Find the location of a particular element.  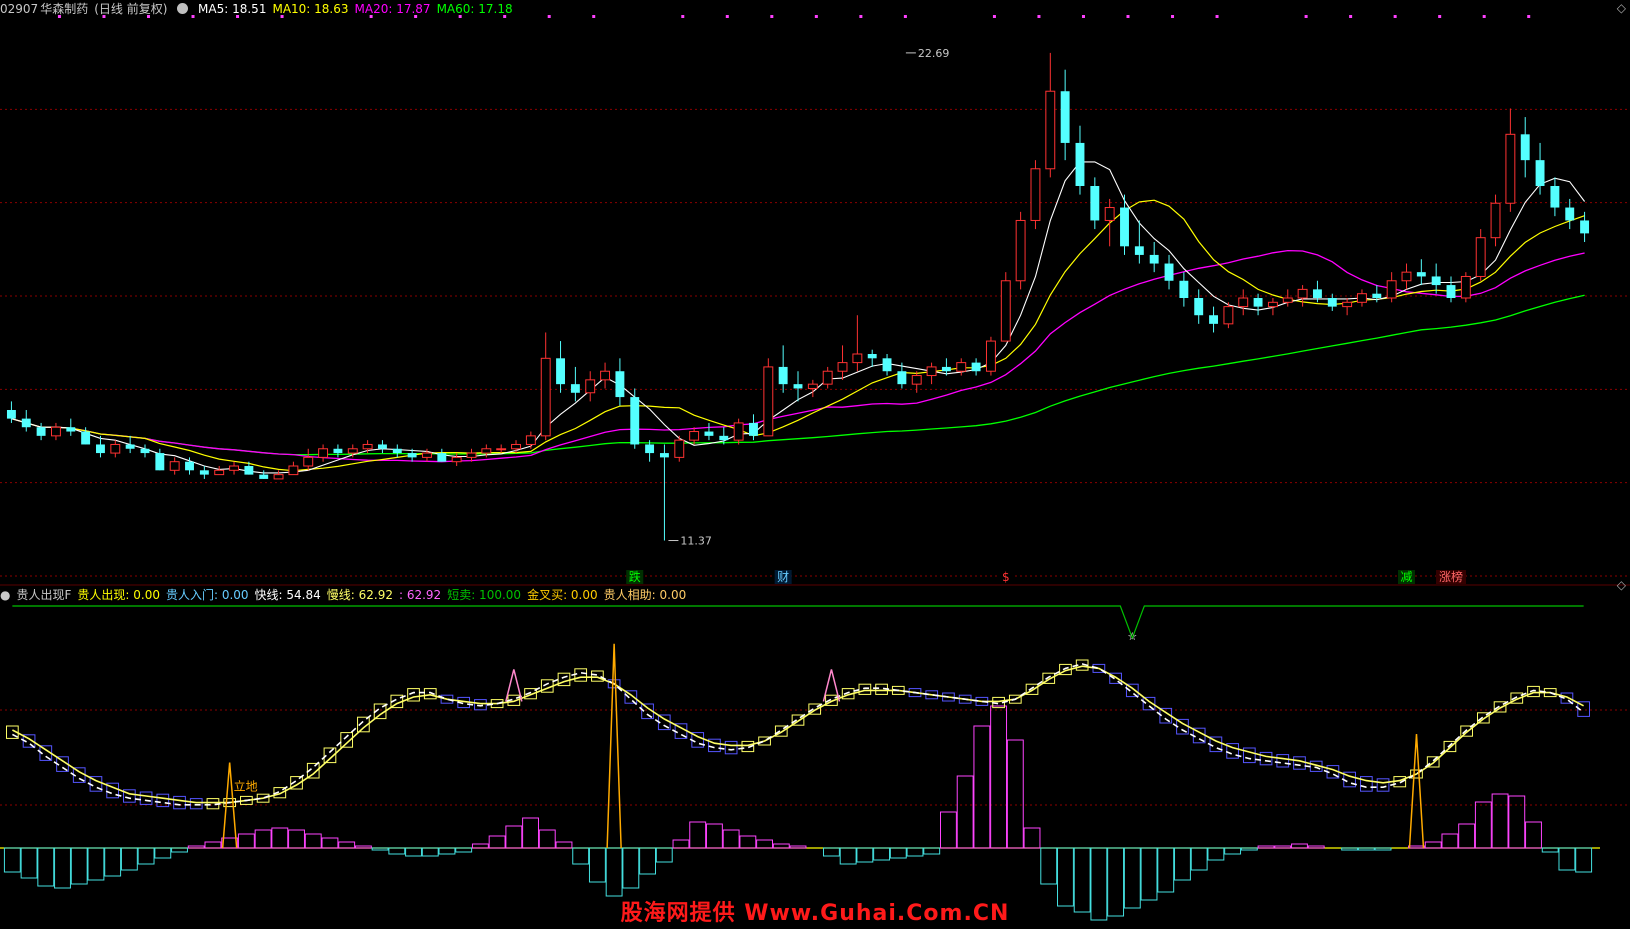

indicator-legend-item-4: 慢线: 62.92 is located at coordinates (359, 595).